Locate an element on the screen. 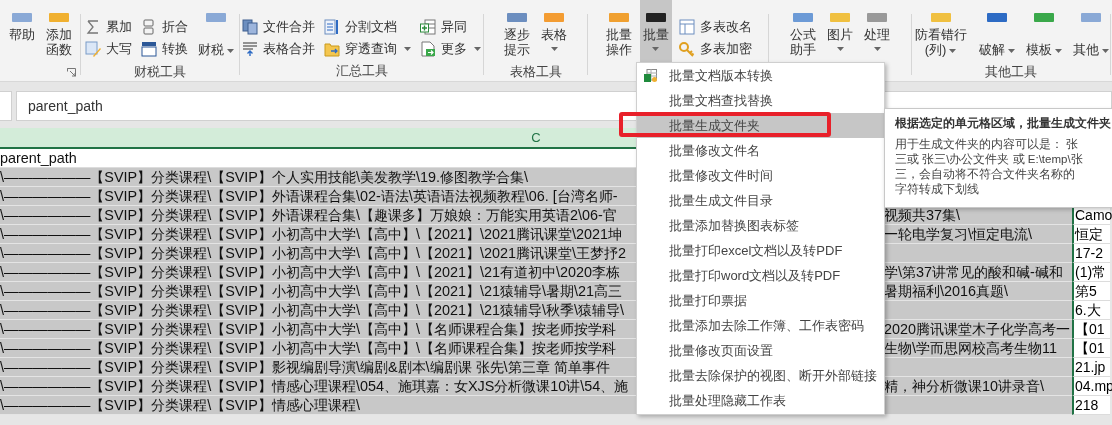 This screenshot has width=1112, height=425. table-cell: 21.jp is located at coordinates (1091, 367).